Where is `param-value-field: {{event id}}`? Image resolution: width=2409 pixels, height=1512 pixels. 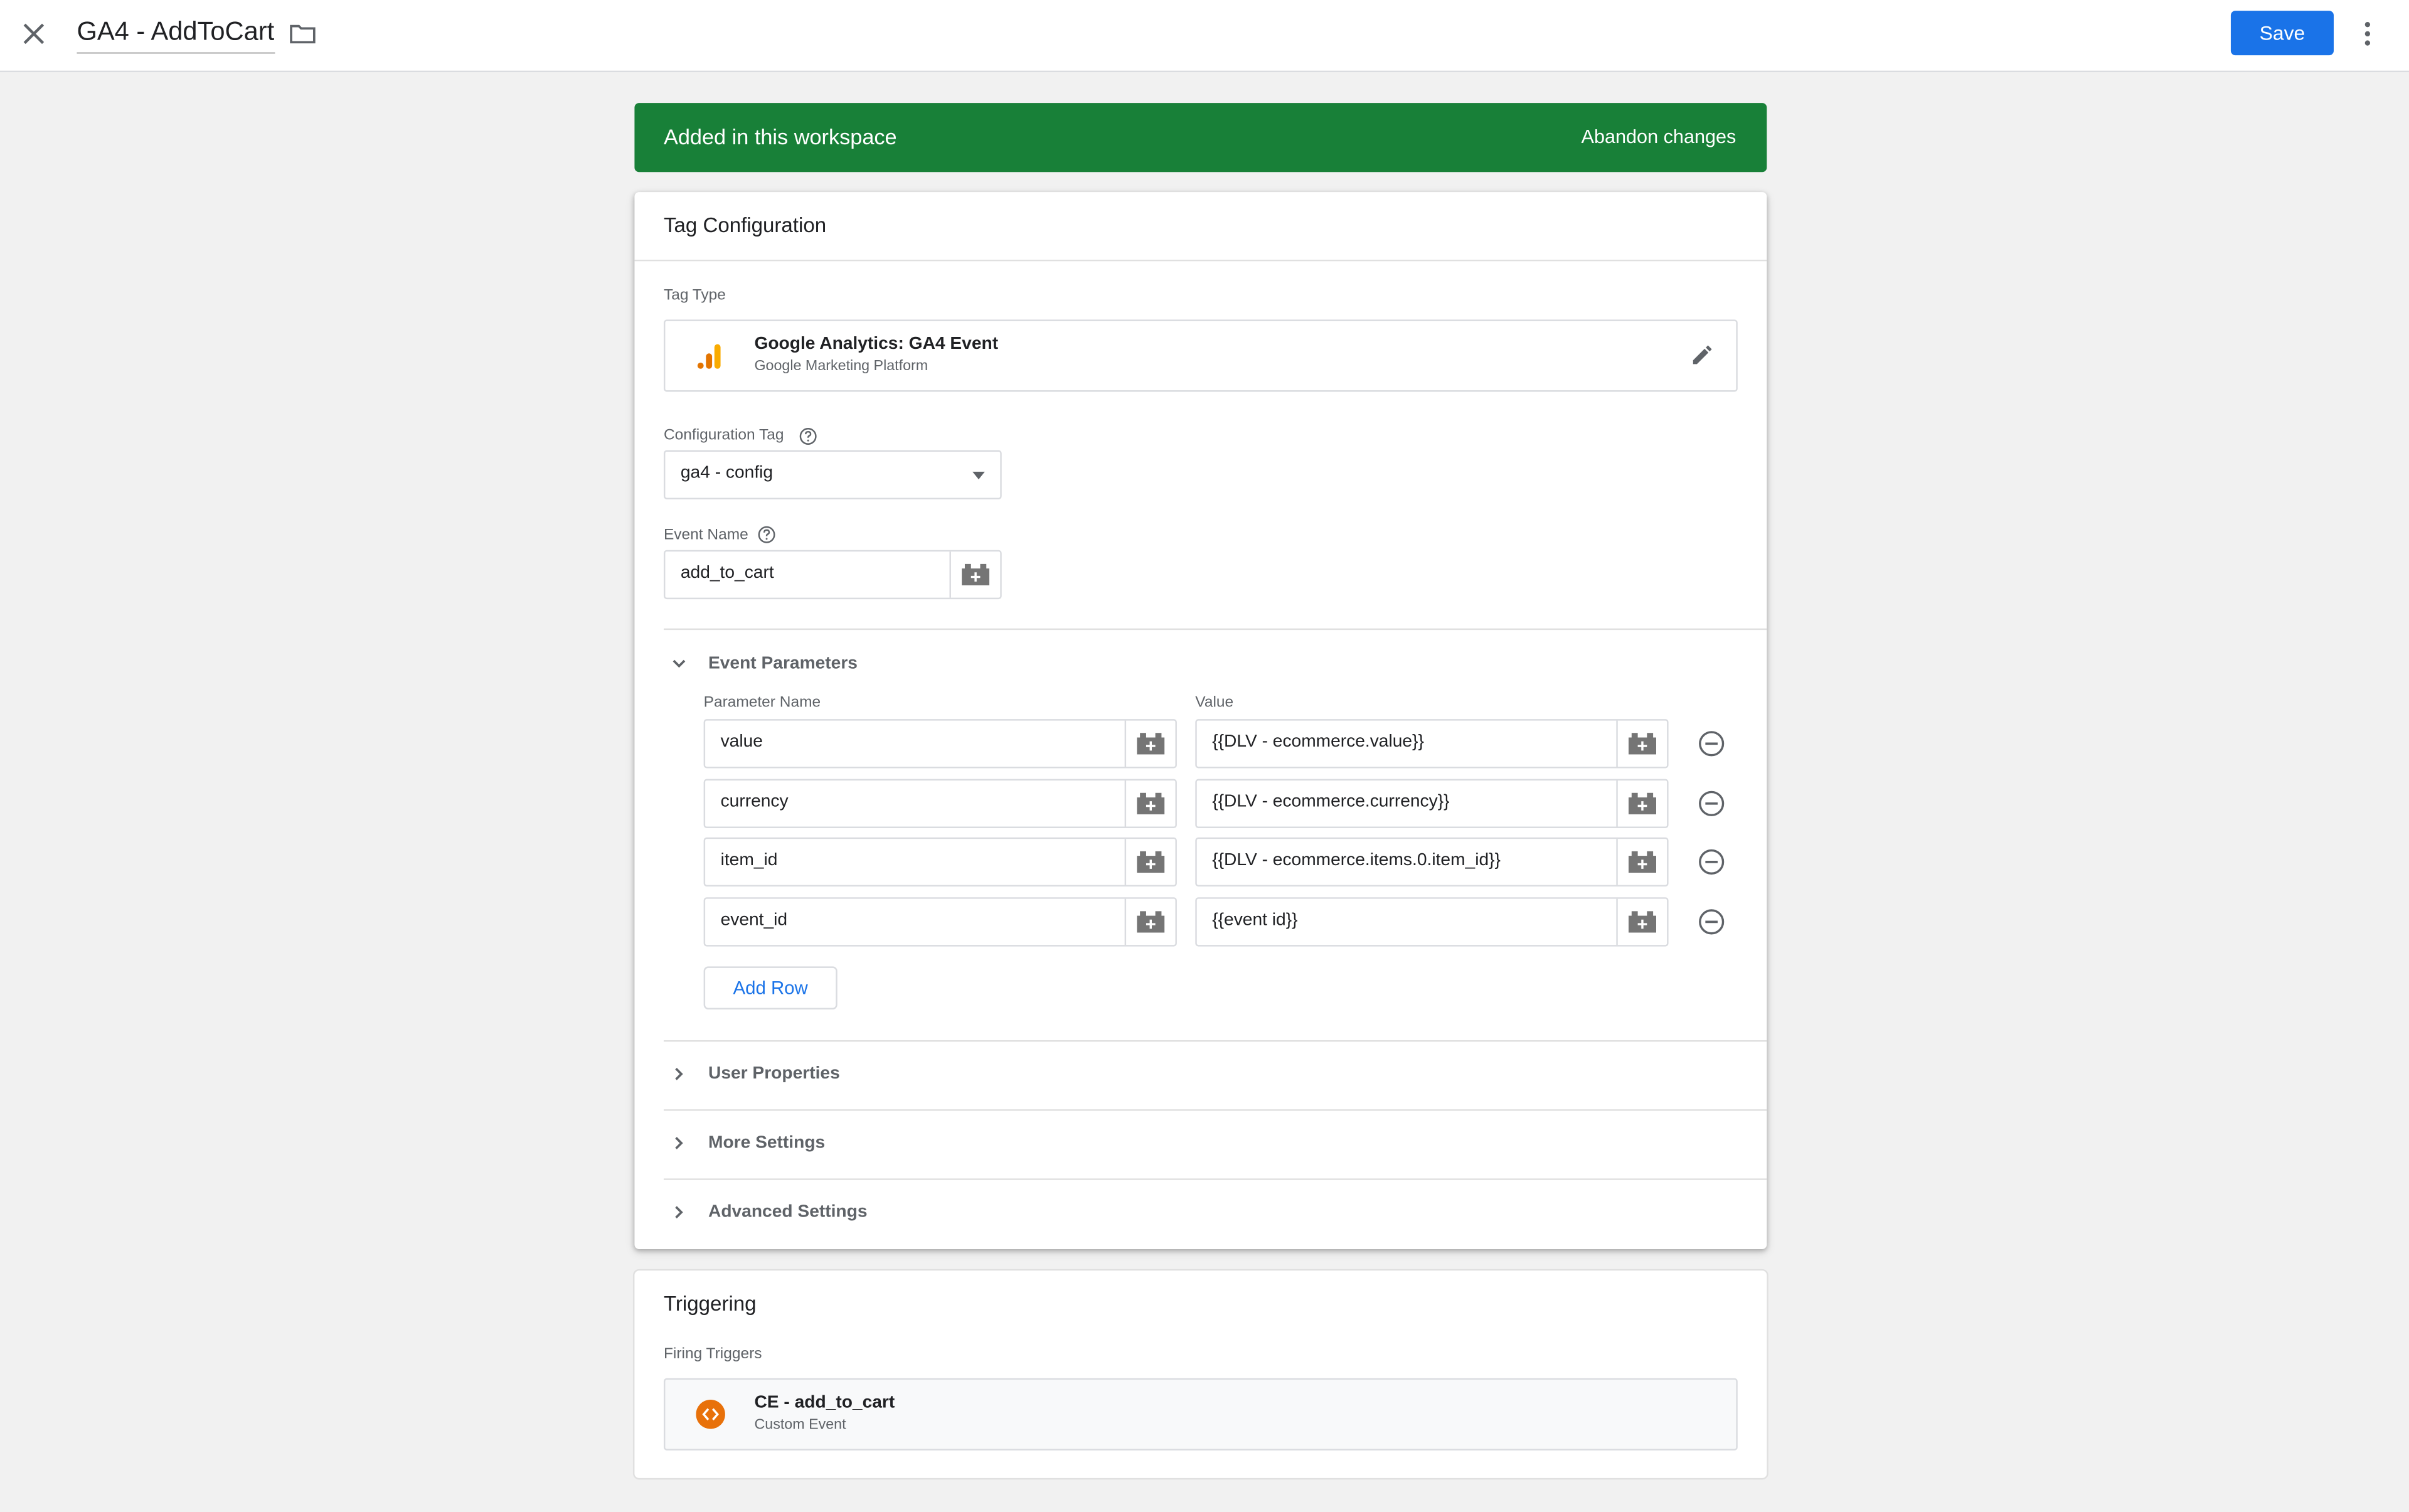
param-value-field: {{event id}} is located at coordinates (1432, 922).